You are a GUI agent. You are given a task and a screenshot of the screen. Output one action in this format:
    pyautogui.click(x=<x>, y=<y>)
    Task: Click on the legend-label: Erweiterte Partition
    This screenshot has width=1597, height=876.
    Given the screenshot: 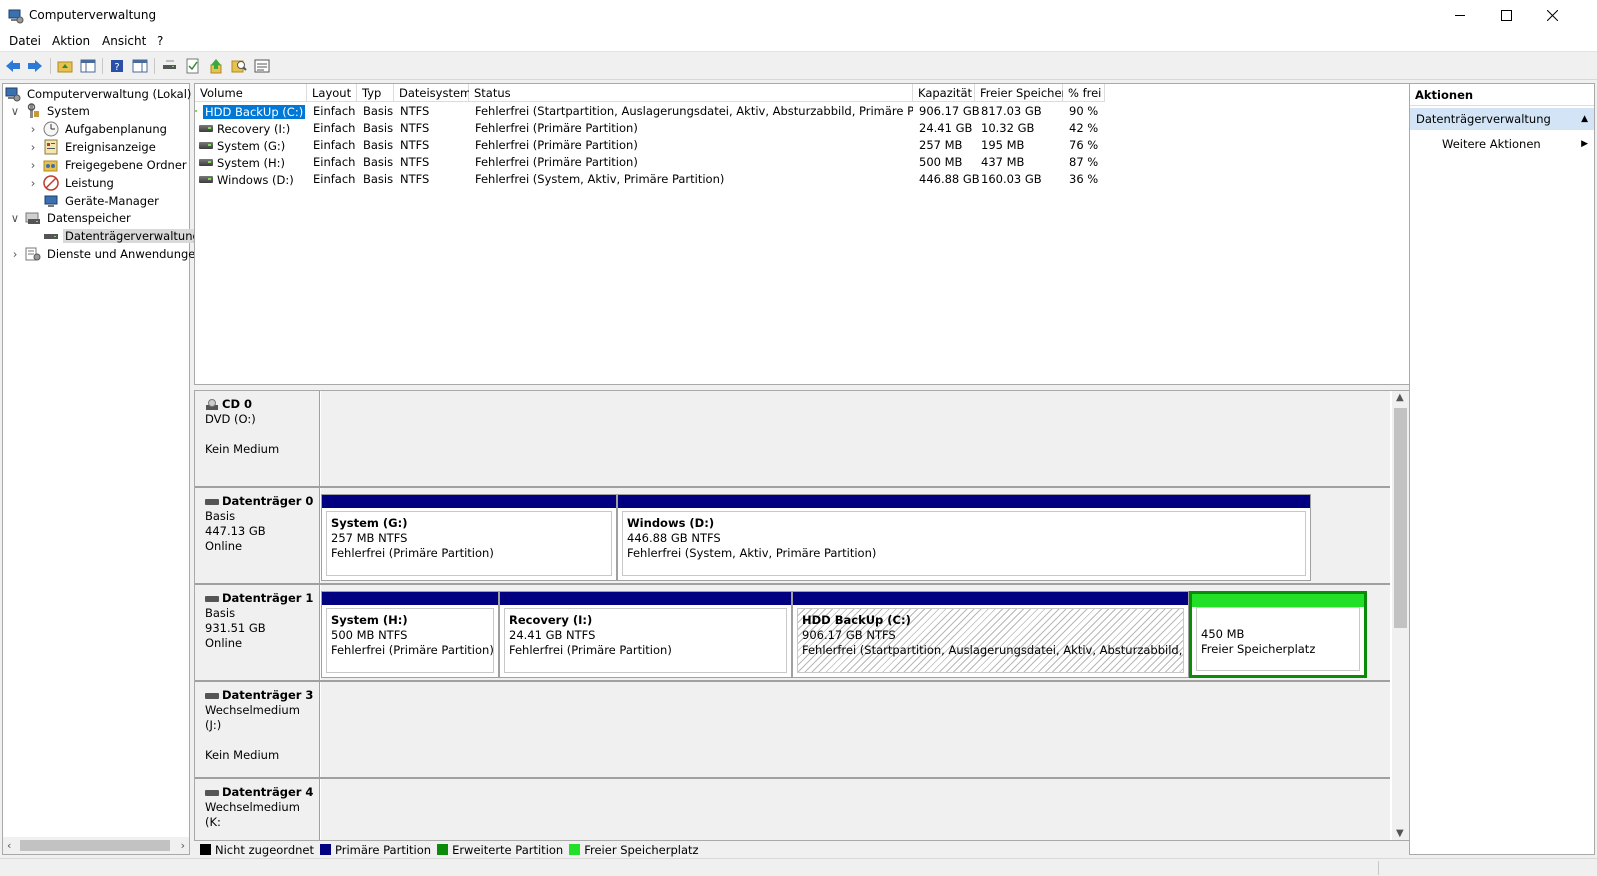 What is the action you would take?
    pyautogui.click(x=508, y=849)
    